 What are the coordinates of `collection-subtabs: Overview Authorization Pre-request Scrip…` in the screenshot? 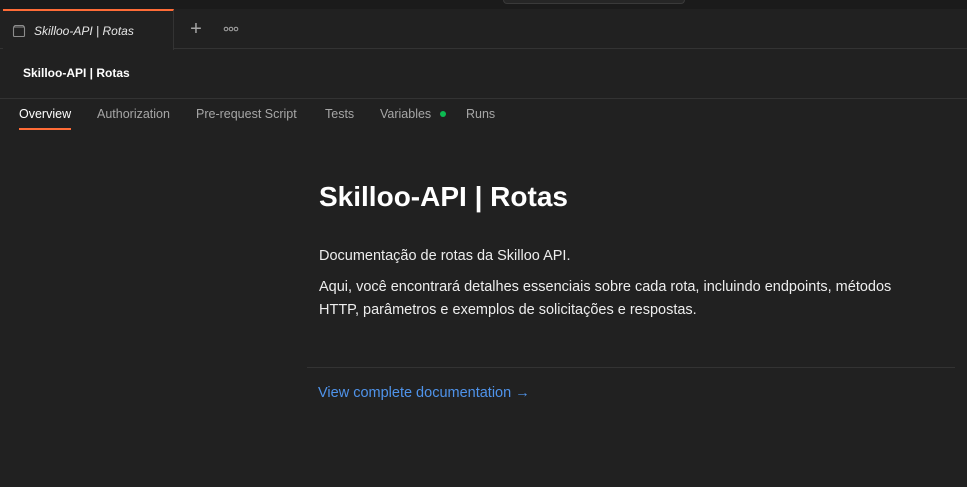 It's located at (483, 115).